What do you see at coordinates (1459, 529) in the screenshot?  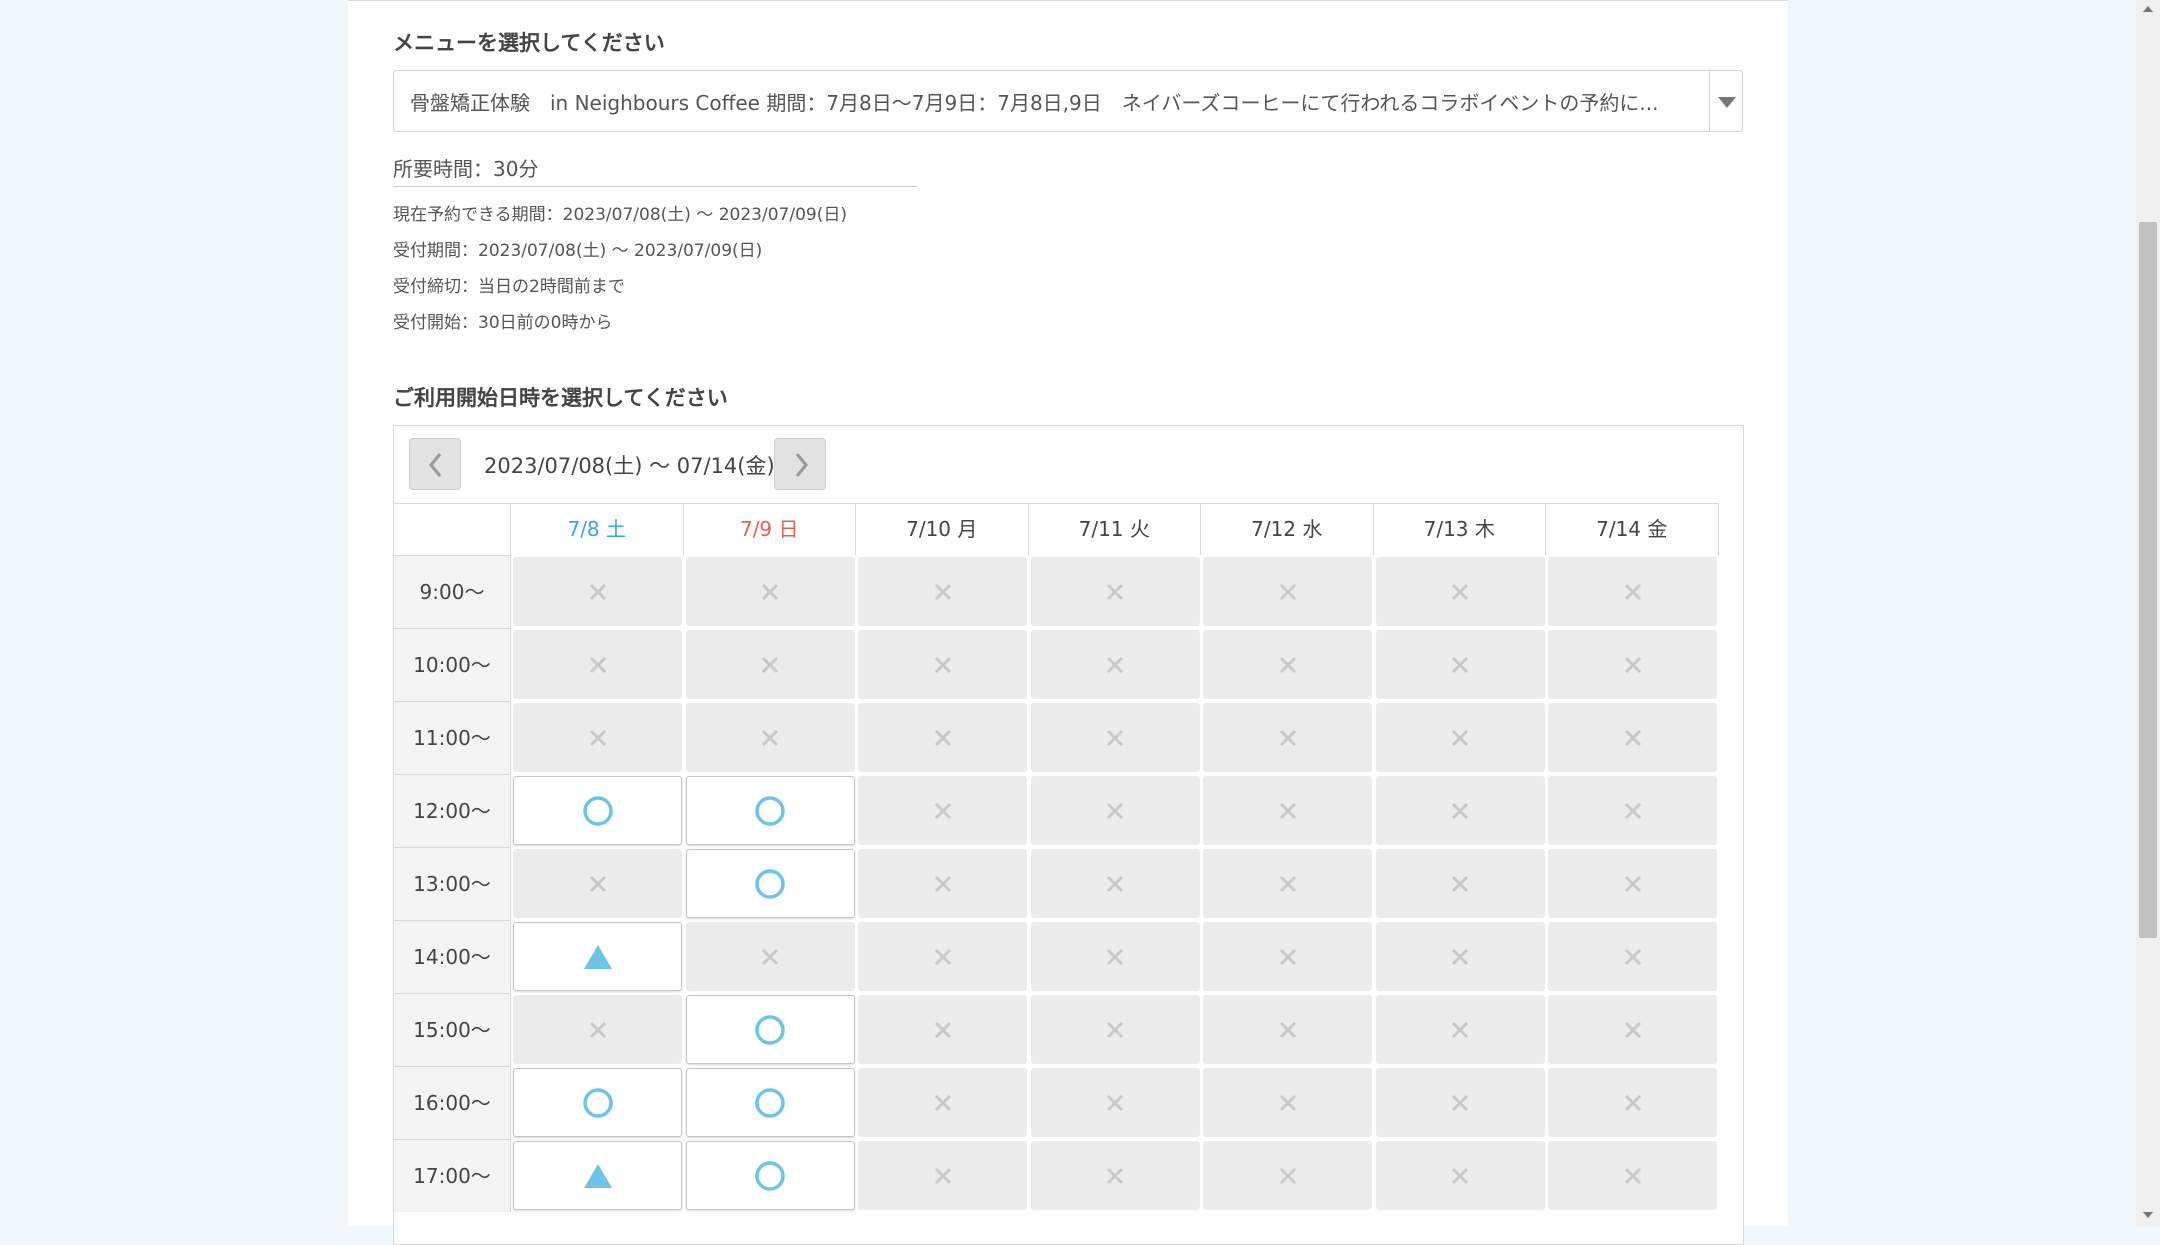 I see `day-header: 7/13 木` at bounding box center [1459, 529].